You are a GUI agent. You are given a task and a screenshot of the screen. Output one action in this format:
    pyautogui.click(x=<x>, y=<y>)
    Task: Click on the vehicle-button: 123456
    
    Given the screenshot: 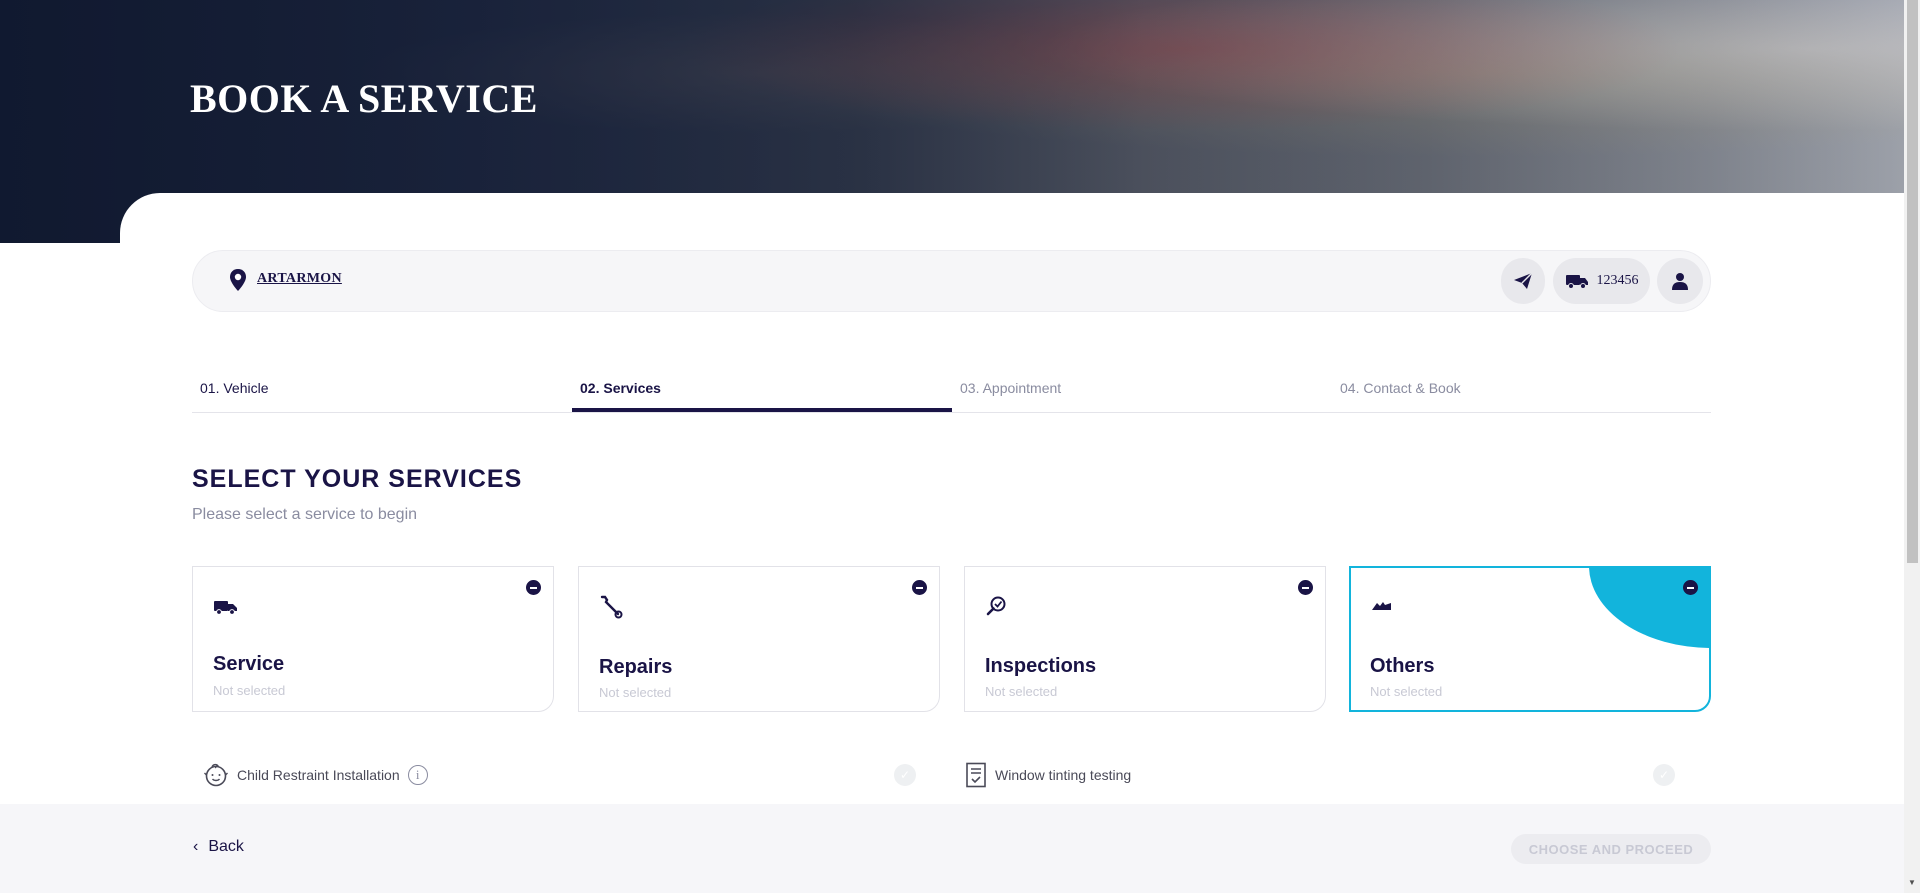 What is the action you would take?
    pyautogui.click(x=1601, y=281)
    